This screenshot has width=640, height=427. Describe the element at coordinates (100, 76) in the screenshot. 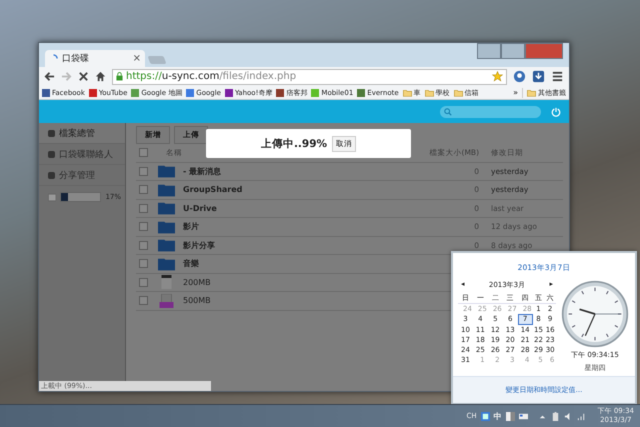

I see `home-icon` at that location.